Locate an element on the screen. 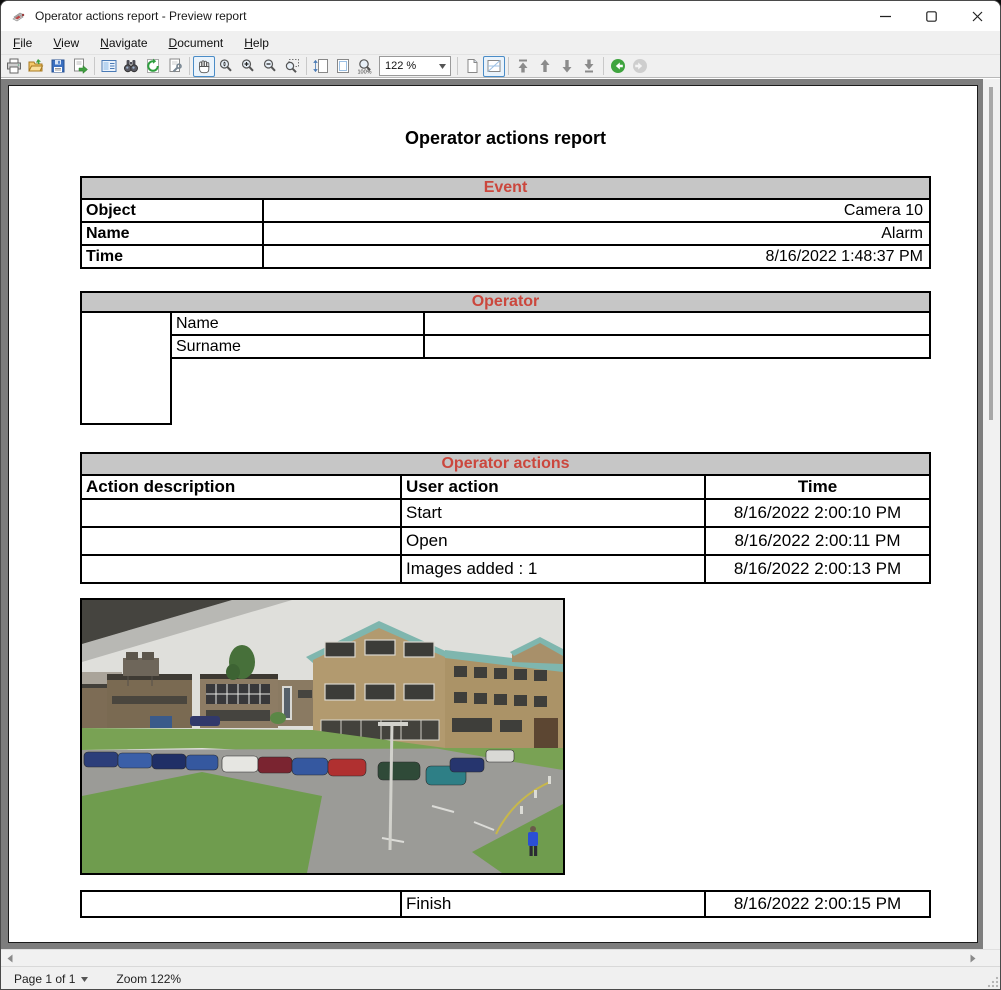 The width and height of the screenshot is (1001, 990). col-action-description: Action description is located at coordinates (241, 487).